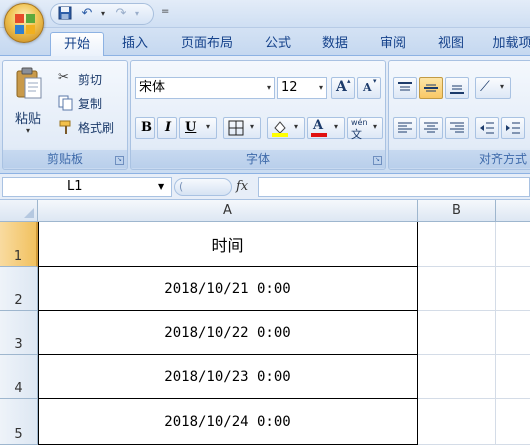 The width and height of the screenshot is (530, 445). Describe the element at coordinates (356, 134) in the screenshot. I see `phonetic-char-icon: 文` at that location.